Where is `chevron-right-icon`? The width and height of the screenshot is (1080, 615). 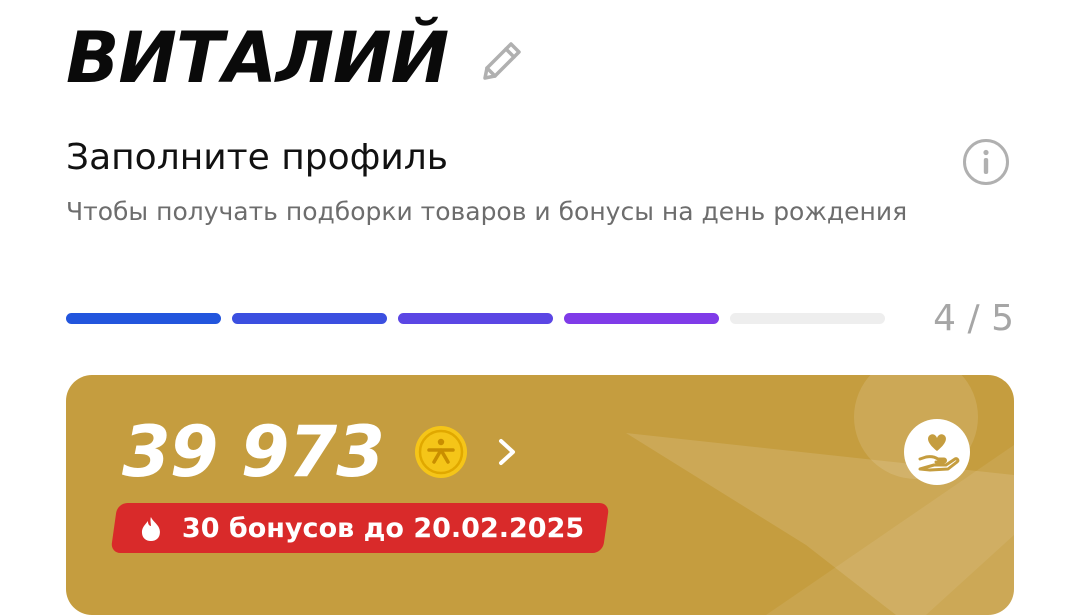 chevron-right-icon is located at coordinates (507, 452).